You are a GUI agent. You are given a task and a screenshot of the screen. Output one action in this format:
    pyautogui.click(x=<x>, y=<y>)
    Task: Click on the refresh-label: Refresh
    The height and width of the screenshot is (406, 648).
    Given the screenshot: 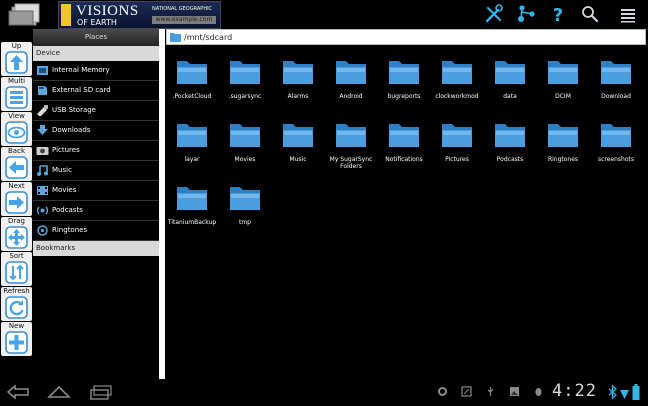 What is the action you would take?
    pyautogui.click(x=16, y=291)
    